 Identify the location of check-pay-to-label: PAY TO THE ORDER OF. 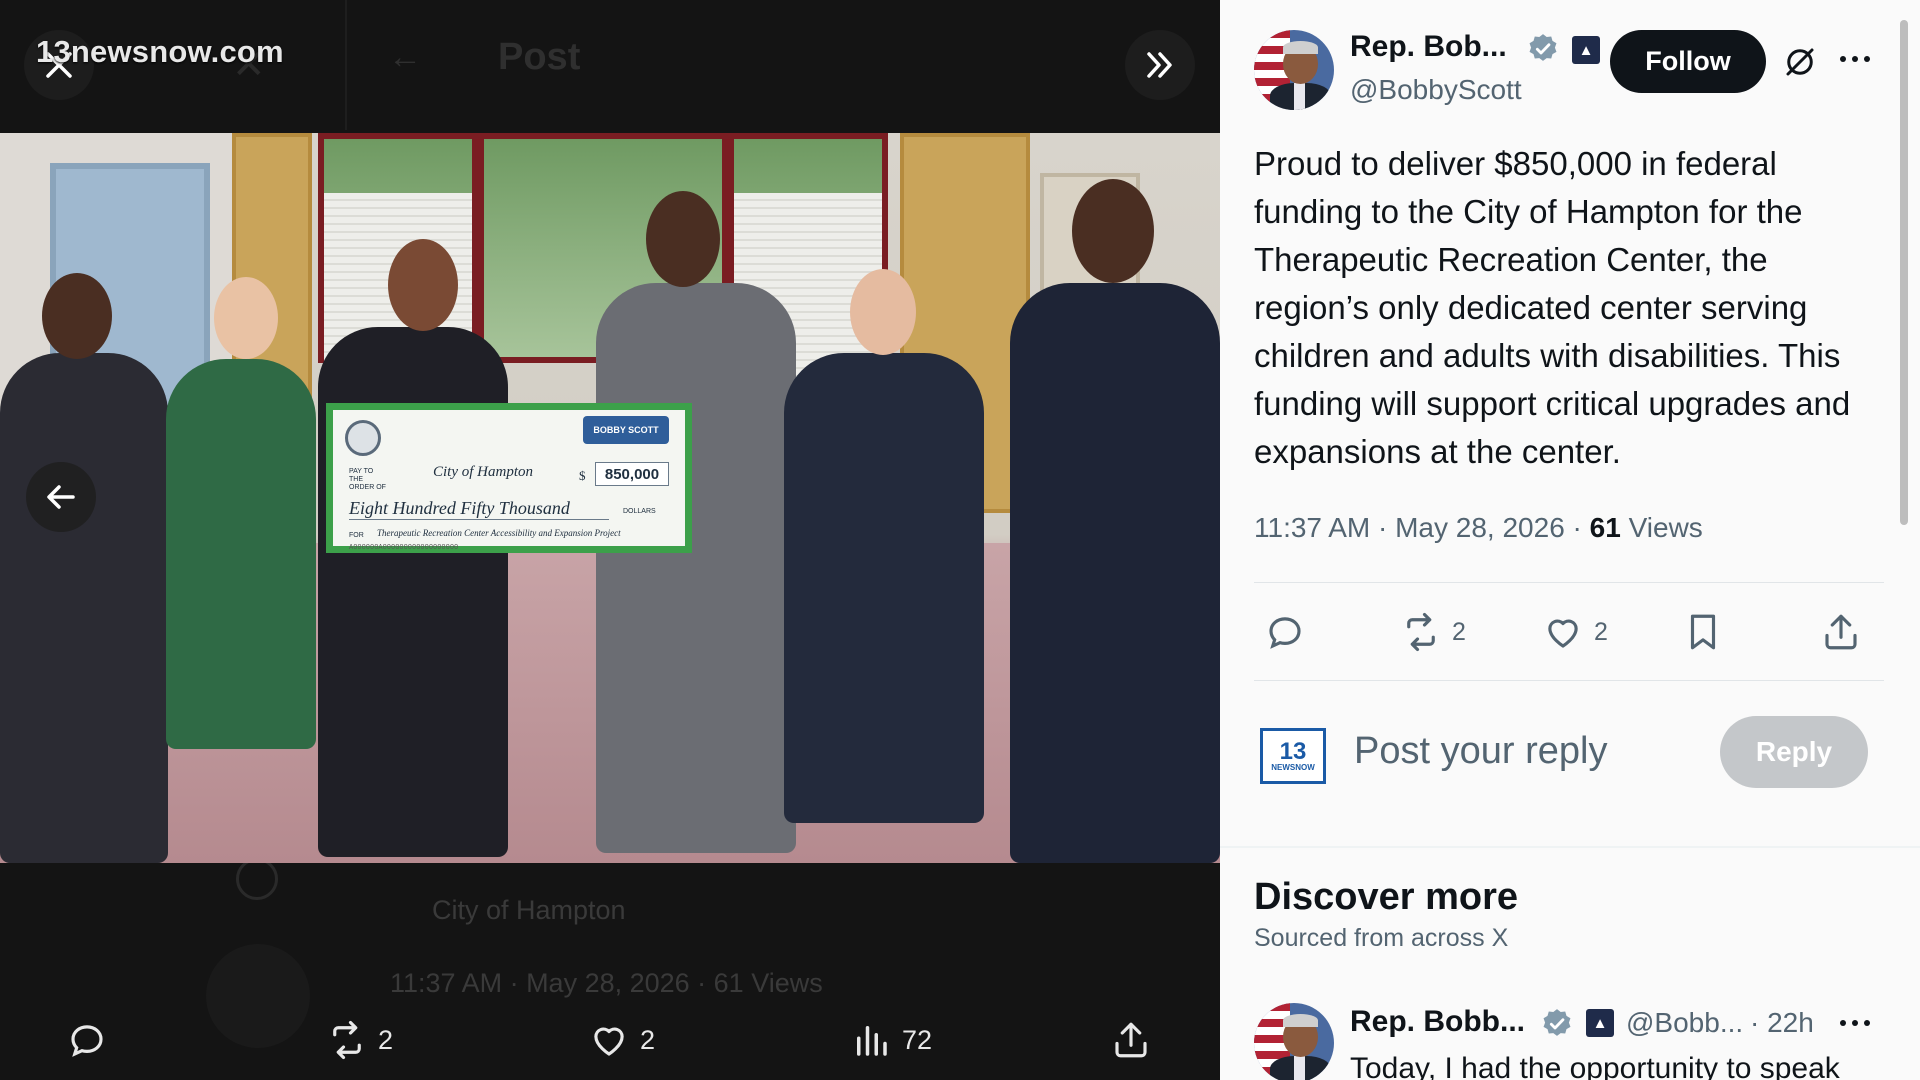
(367, 479).